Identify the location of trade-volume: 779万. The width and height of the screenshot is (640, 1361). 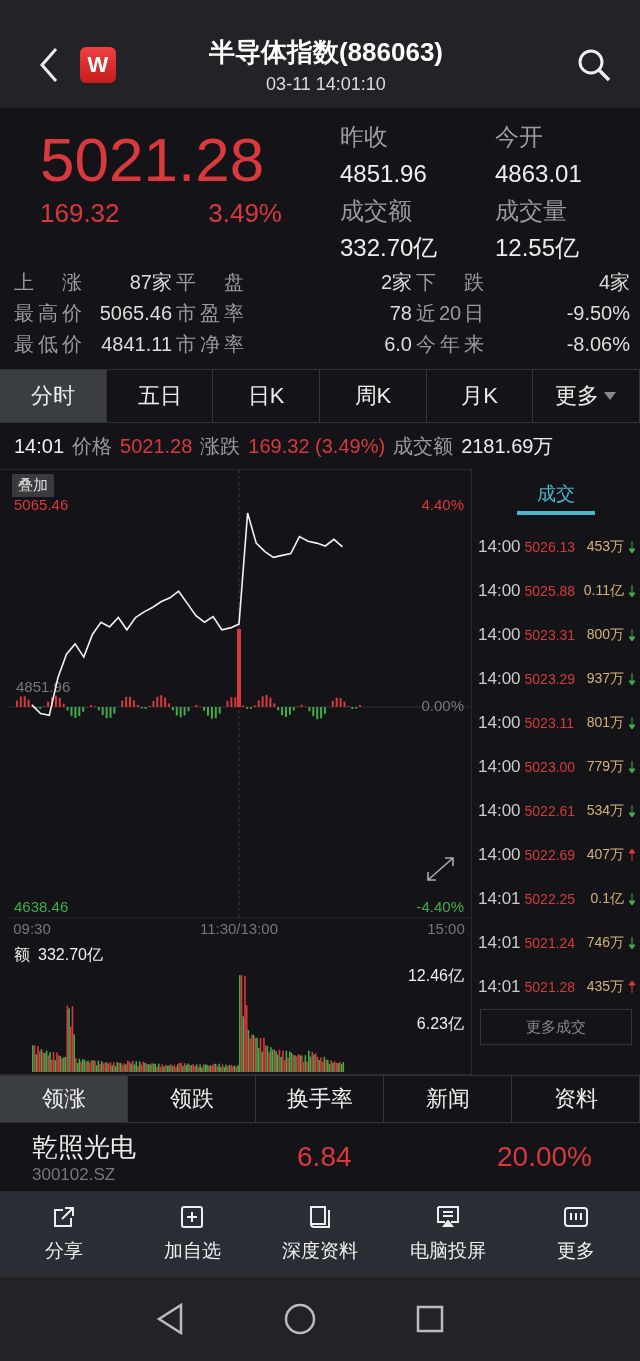
(605, 767).